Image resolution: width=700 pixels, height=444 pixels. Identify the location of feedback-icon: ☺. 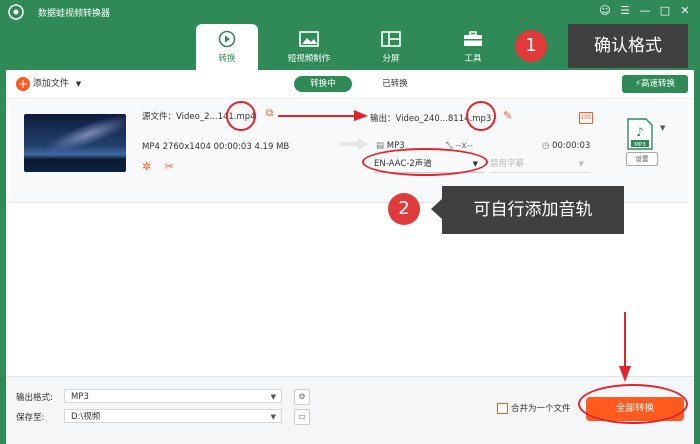
(605, 11).